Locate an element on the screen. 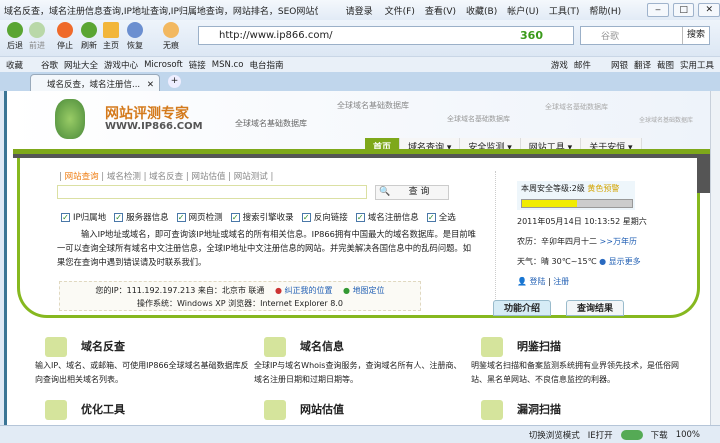 Image resolution: width=720 pixels, height=443 pixels. security-level: 本周安全等级:2级 黄色预警 is located at coordinates (576, 195).